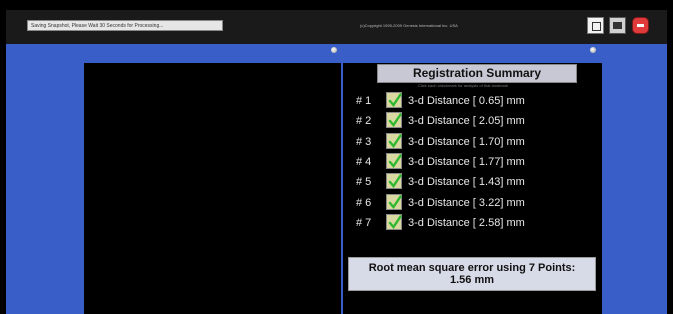 The width and height of the screenshot is (673, 314). I want to click on landmark-number: # 6, so click(364, 202).